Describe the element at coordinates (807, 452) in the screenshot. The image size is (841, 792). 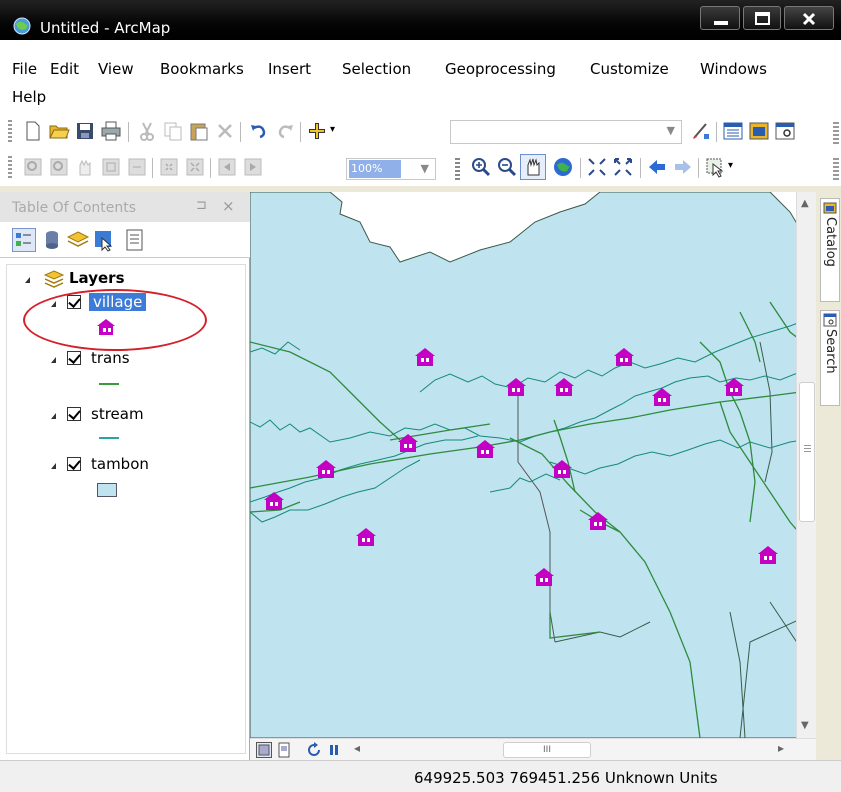
I see `scrollbar-thumb` at that location.